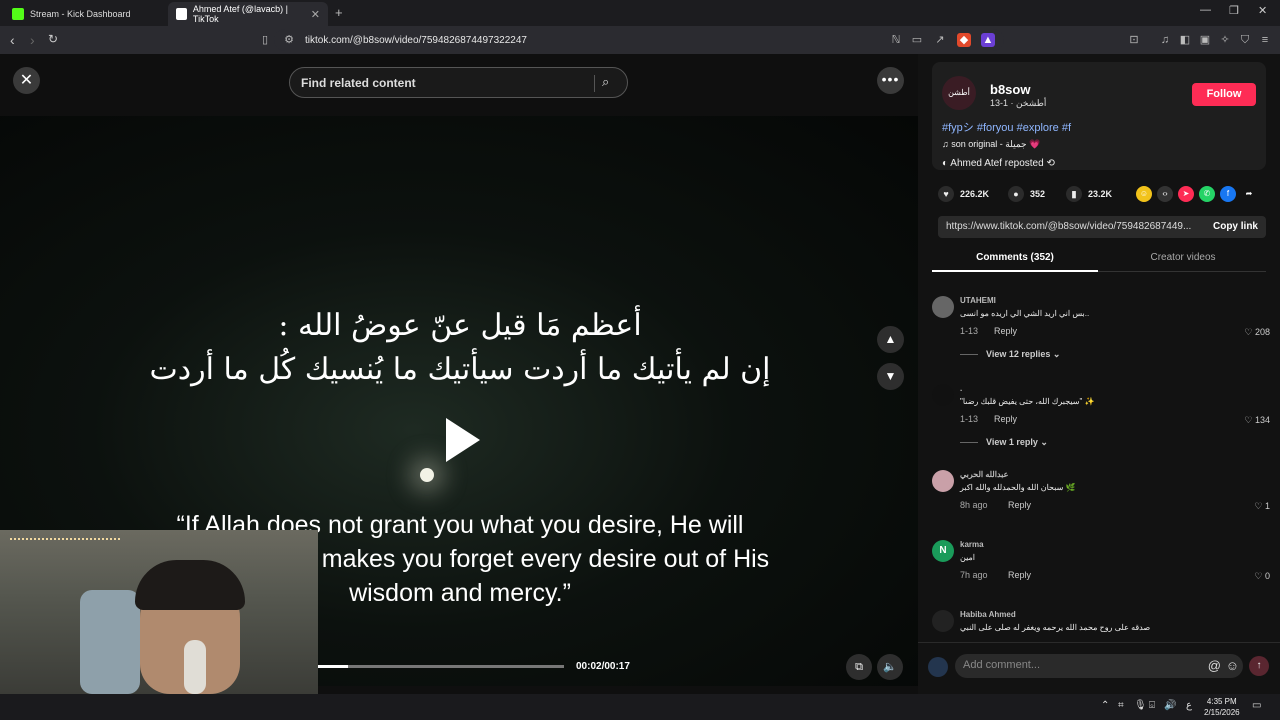 This screenshot has width=1280, height=720. I want to click on commenter-name: karma, so click(972, 544).